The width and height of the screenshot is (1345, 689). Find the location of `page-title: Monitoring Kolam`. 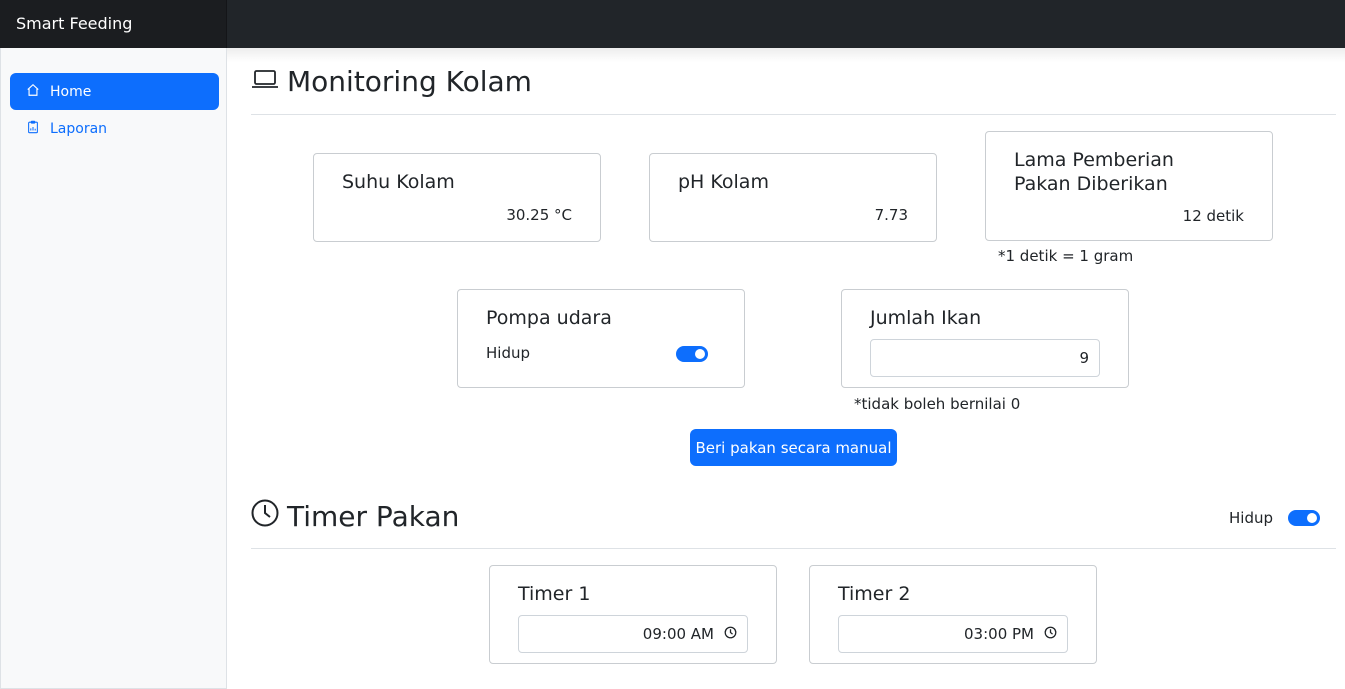

page-title: Monitoring Kolam is located at coordinates (409, 81).